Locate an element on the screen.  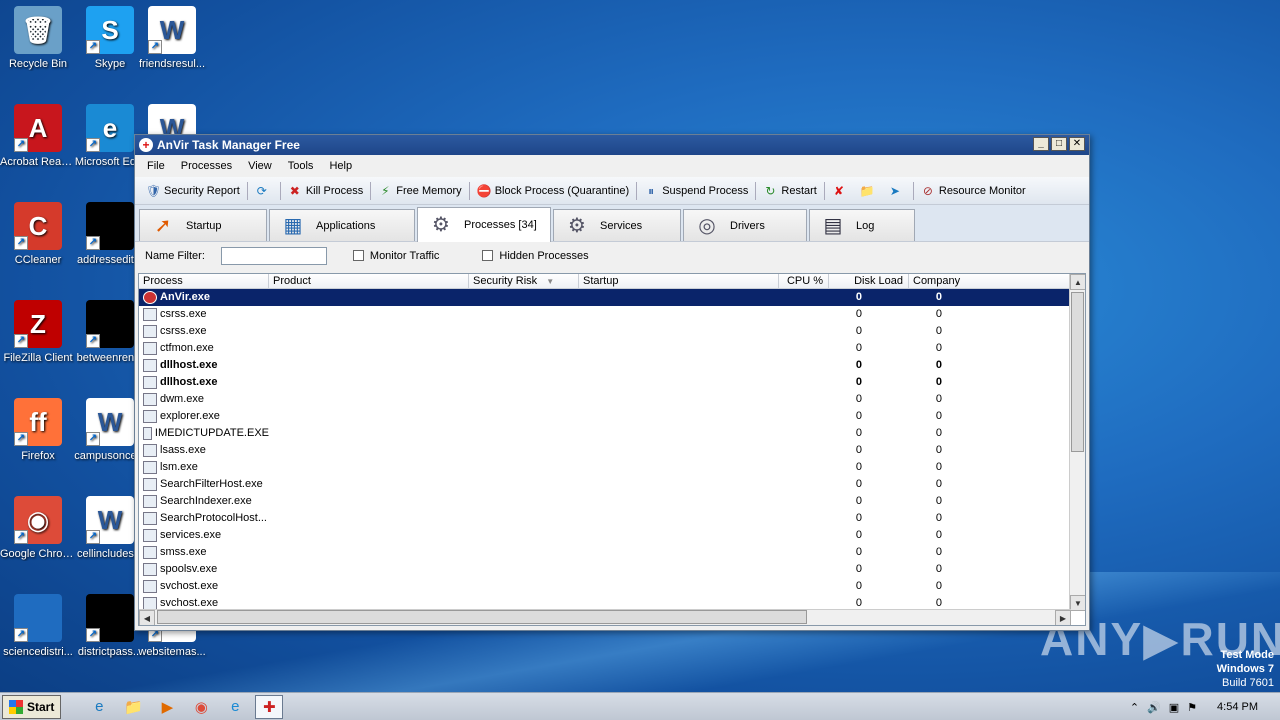
table-row: lsm.exe 0 0 is located at coordinates (612, 467).